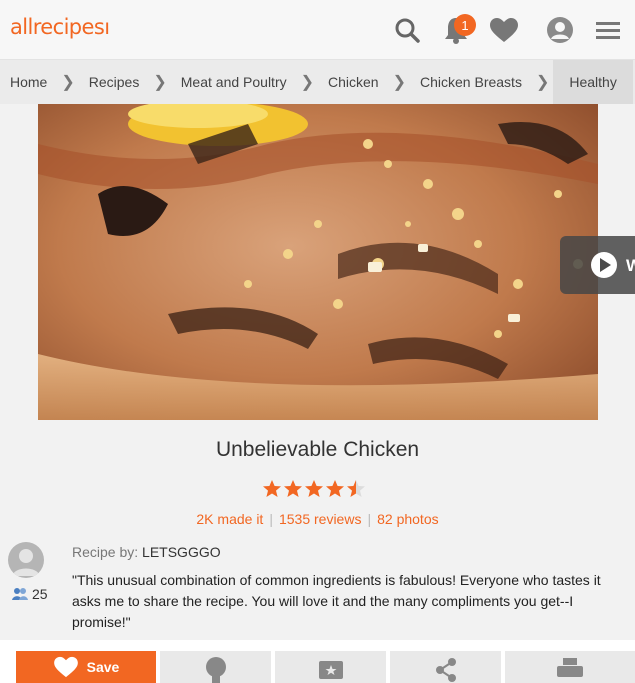  What do you see at coordinates (353, 82) in the screenshot?
I see `breadcrumb-chicken: Chicken` at bounding box center [353, 82].